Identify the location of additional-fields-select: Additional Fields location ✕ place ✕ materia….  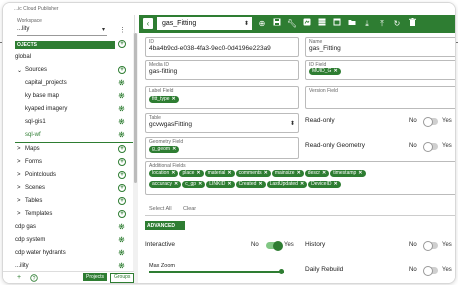
(300, 178).